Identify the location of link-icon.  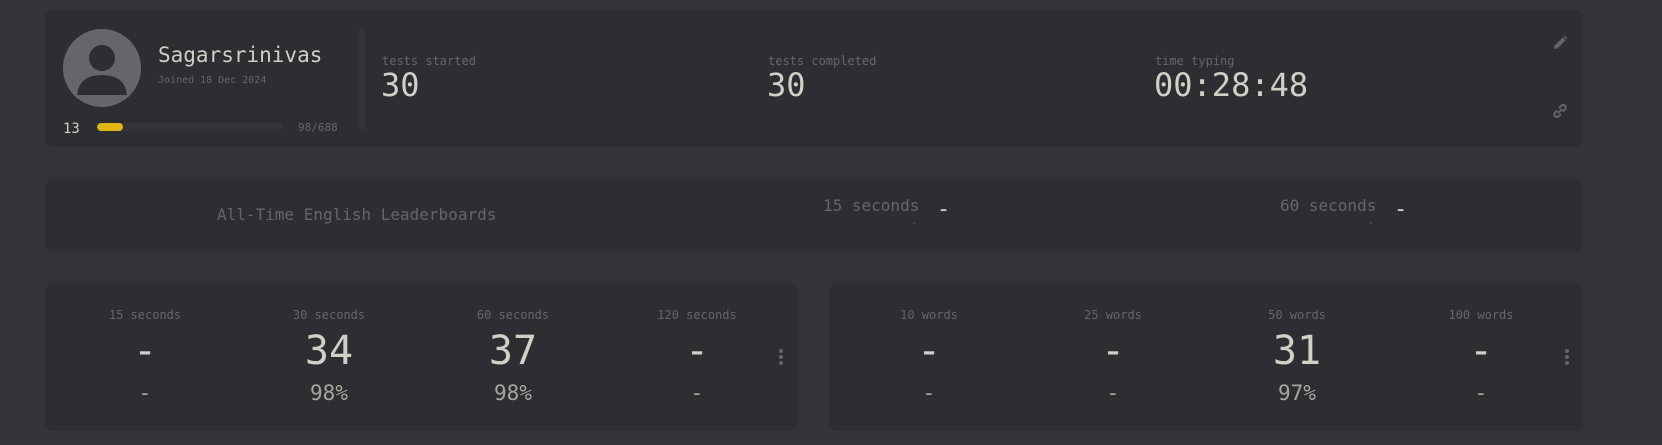
(1560, 111).